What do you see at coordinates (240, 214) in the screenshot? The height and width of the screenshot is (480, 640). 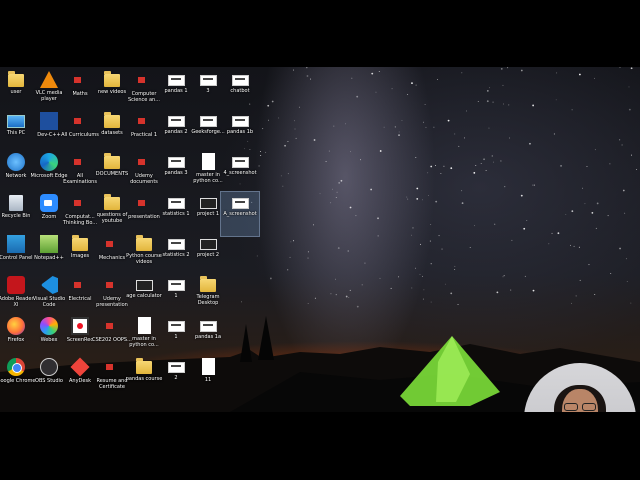 I see `desktop-icon: A_screenshot` at bounding box center [240, 214].